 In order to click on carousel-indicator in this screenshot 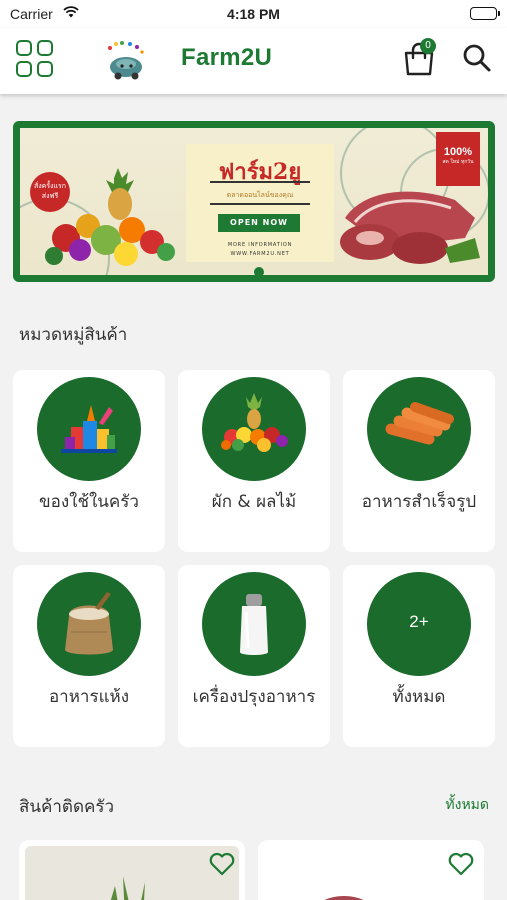, I will do `click(259, 271)`.